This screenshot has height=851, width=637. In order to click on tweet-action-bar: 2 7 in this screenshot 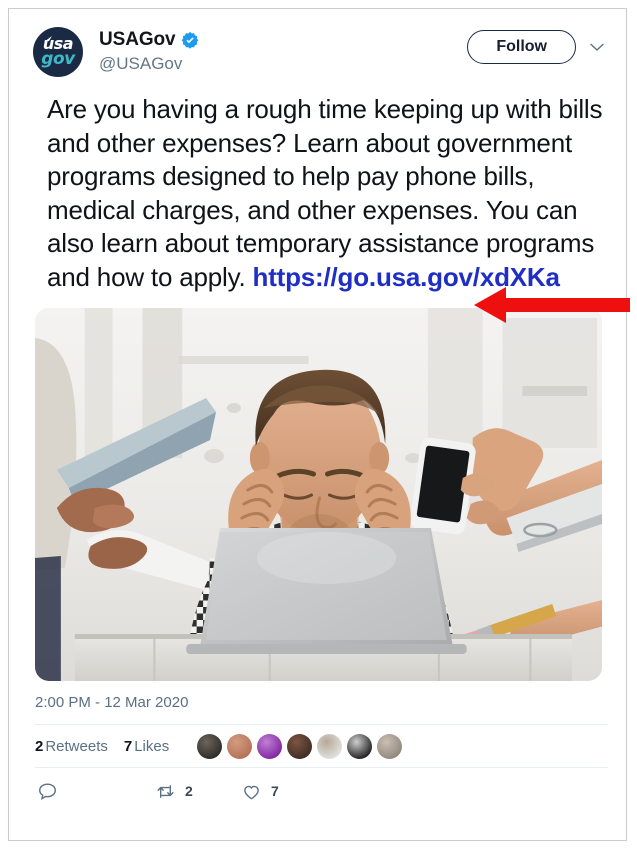, I will do `click(317, 791)`.